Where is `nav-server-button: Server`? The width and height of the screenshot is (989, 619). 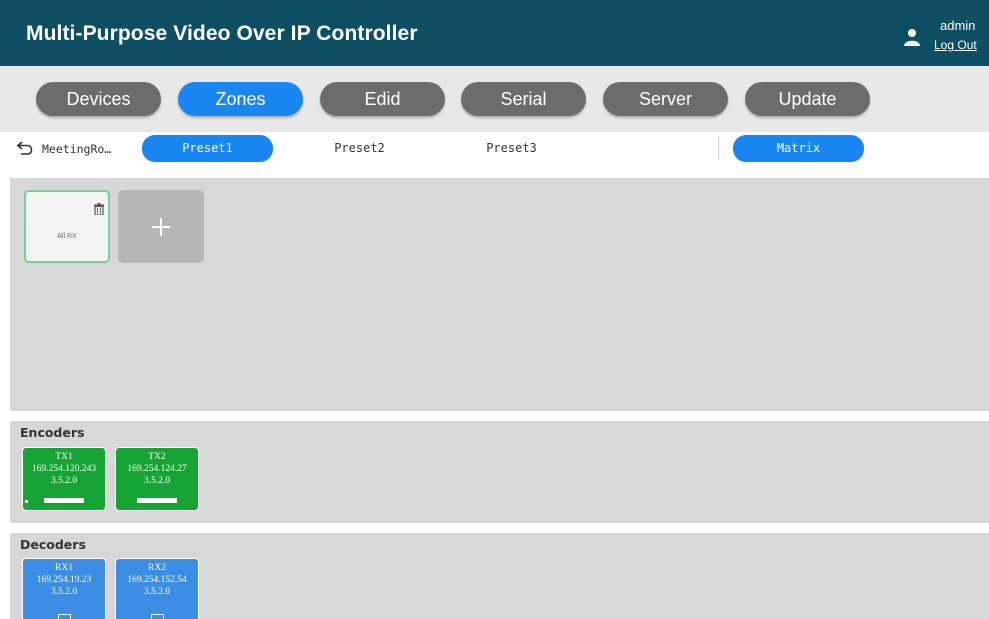 nav-server-button: Server is located at coordinates (665, 99).